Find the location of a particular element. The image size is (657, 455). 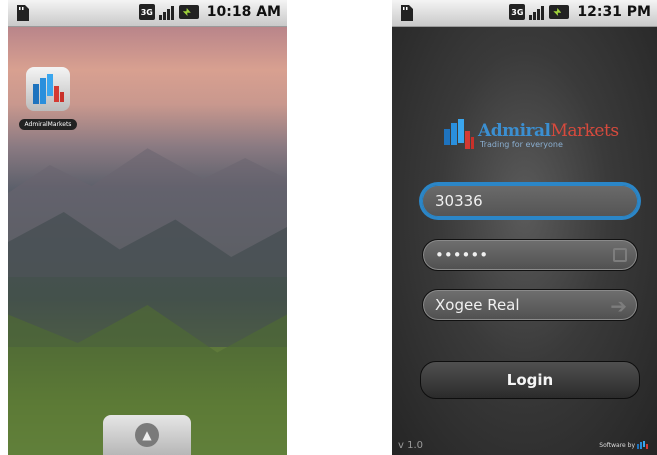

brand-name-part1: Admiral is located at coordinates (514, 130).